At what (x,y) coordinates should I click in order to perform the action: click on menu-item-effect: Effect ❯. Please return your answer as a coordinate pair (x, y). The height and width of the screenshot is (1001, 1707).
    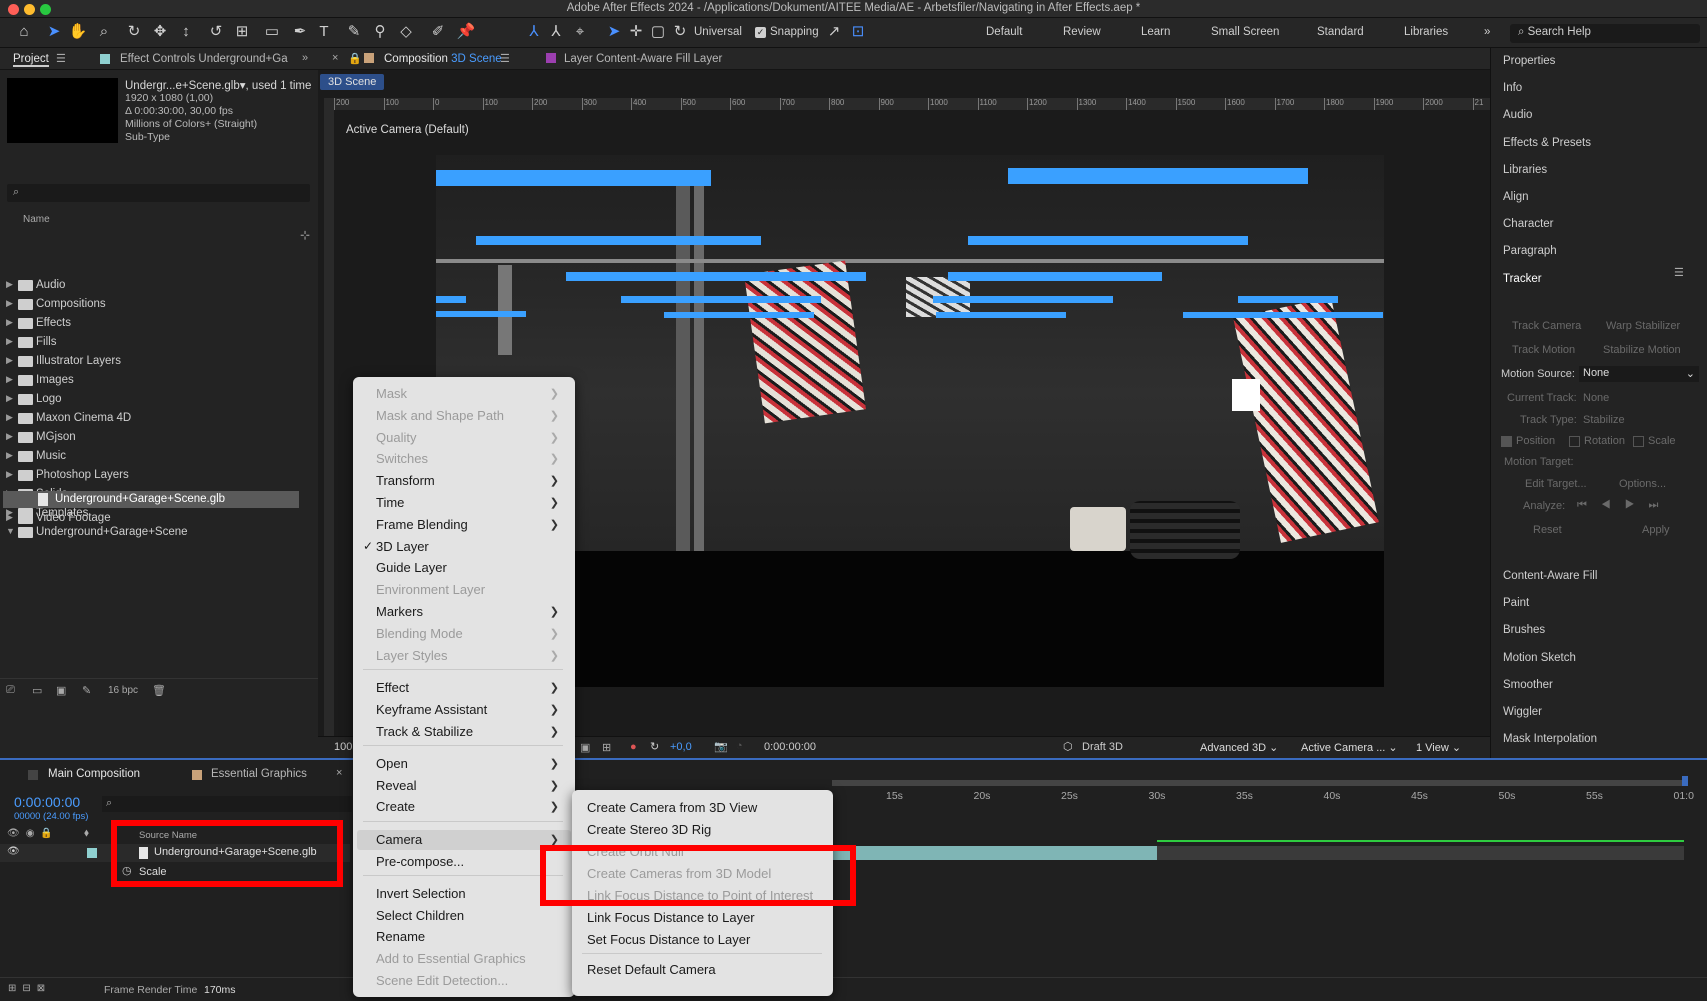
    Looking at the image, I should click on (464, 688).